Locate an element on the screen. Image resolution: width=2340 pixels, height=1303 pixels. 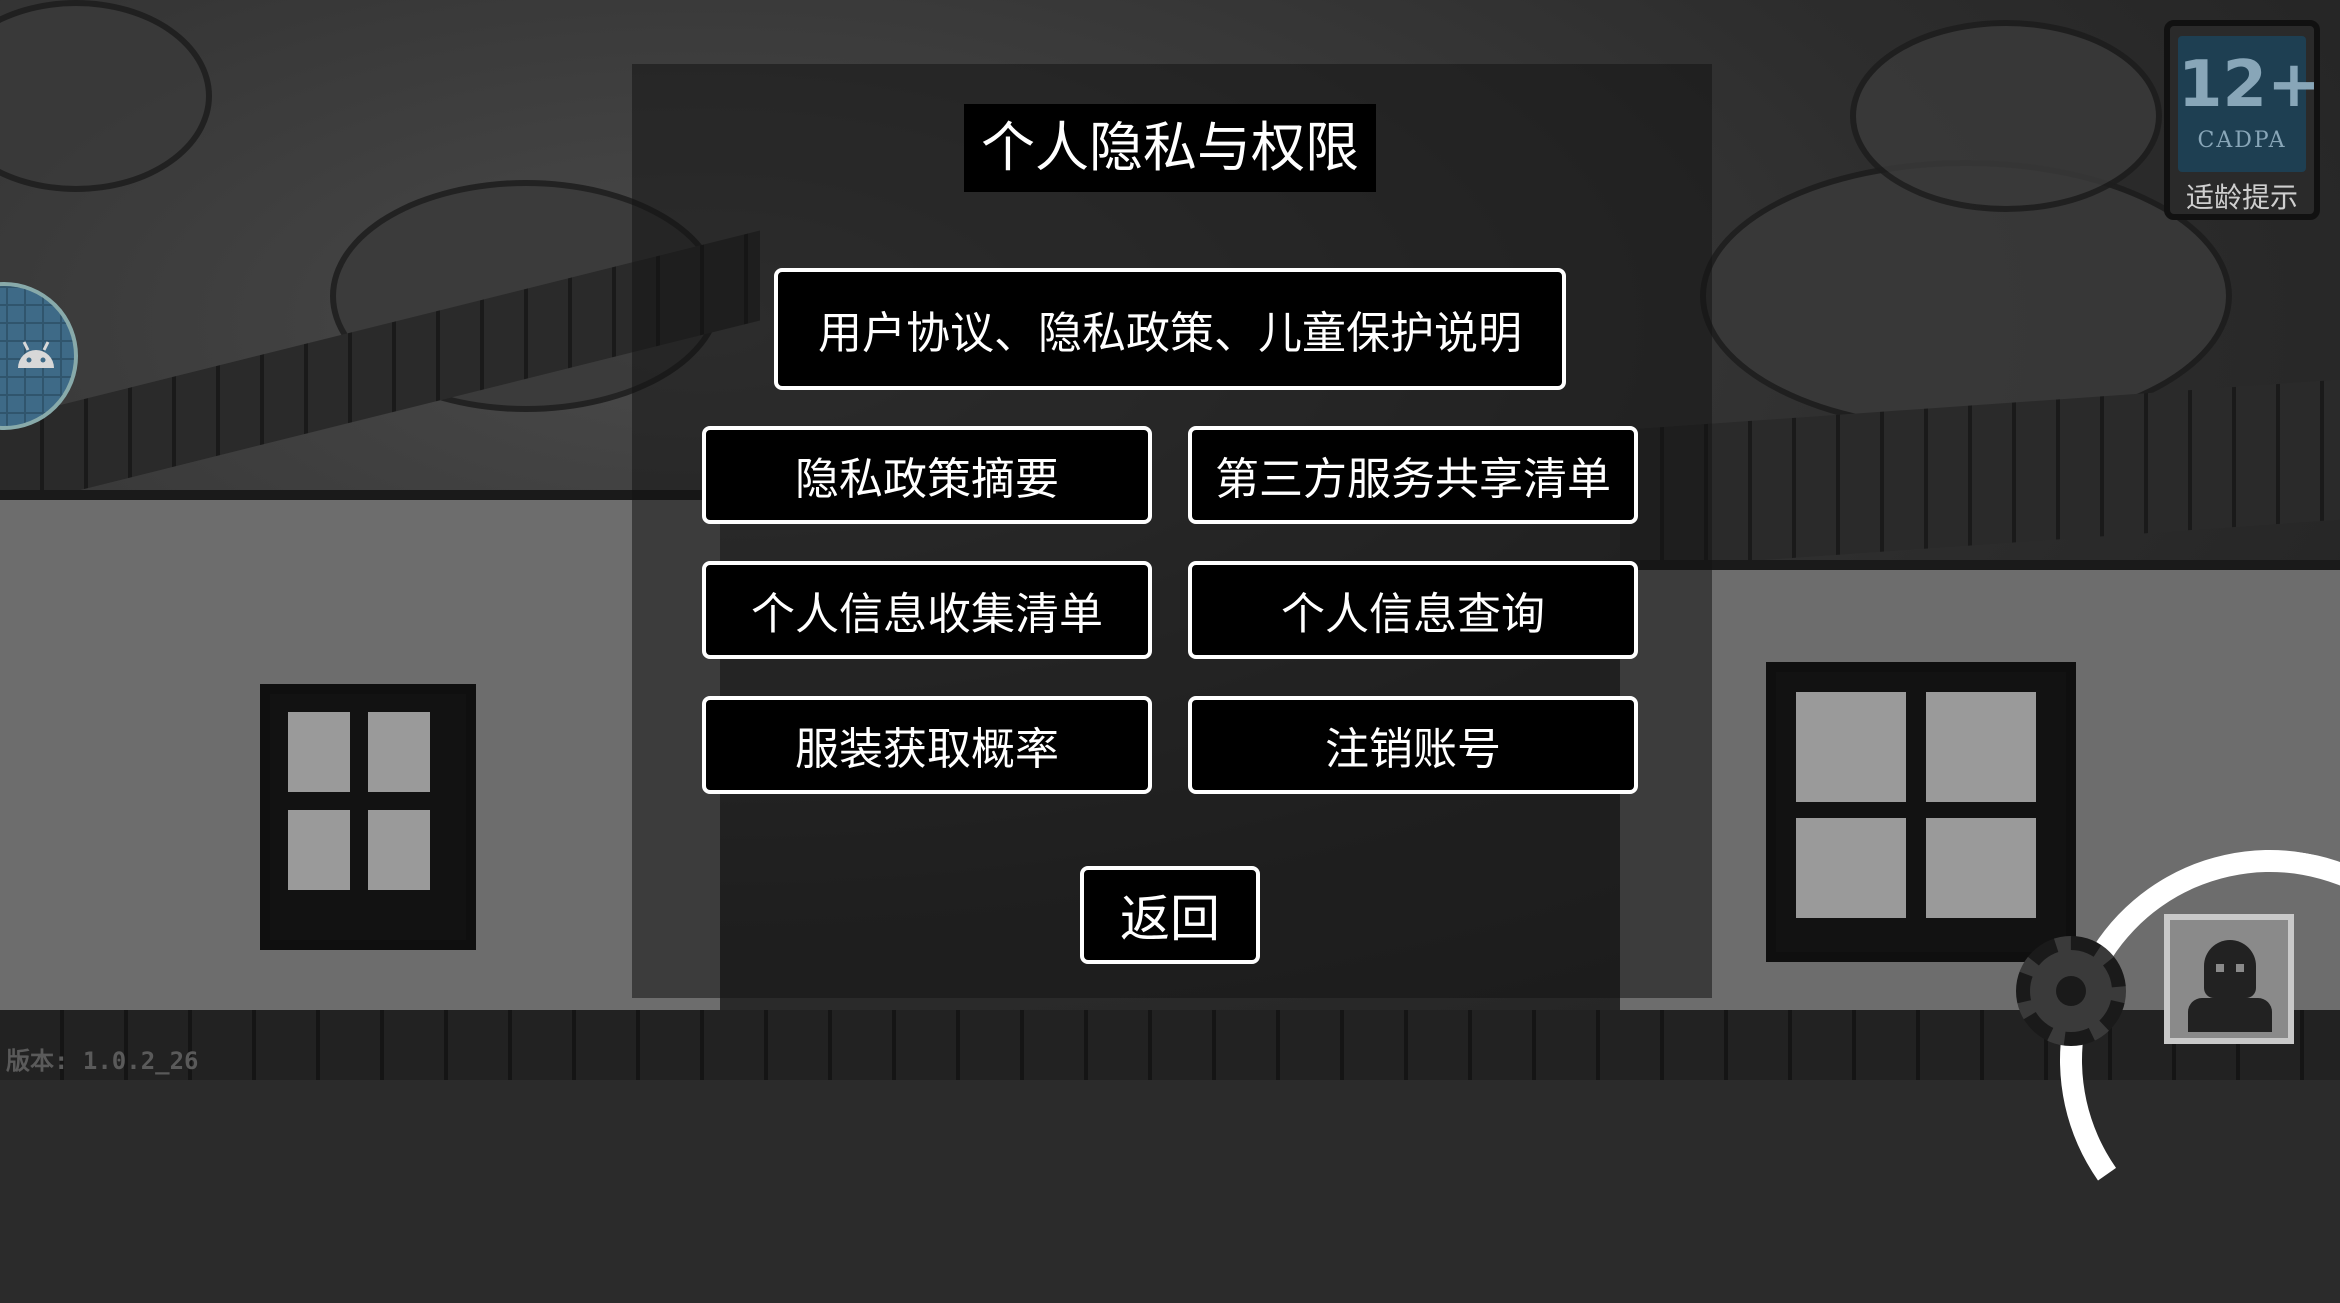
floating-assistant-button is located at coordinates (39, 356).